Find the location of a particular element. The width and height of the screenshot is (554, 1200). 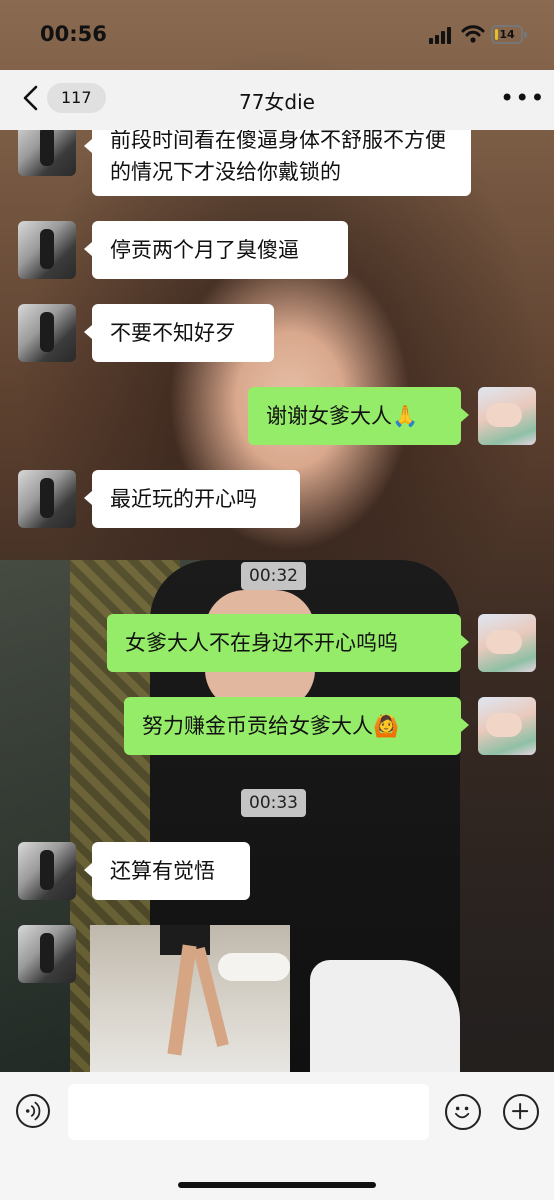

signal-icon is located at coordinates (442, 35).